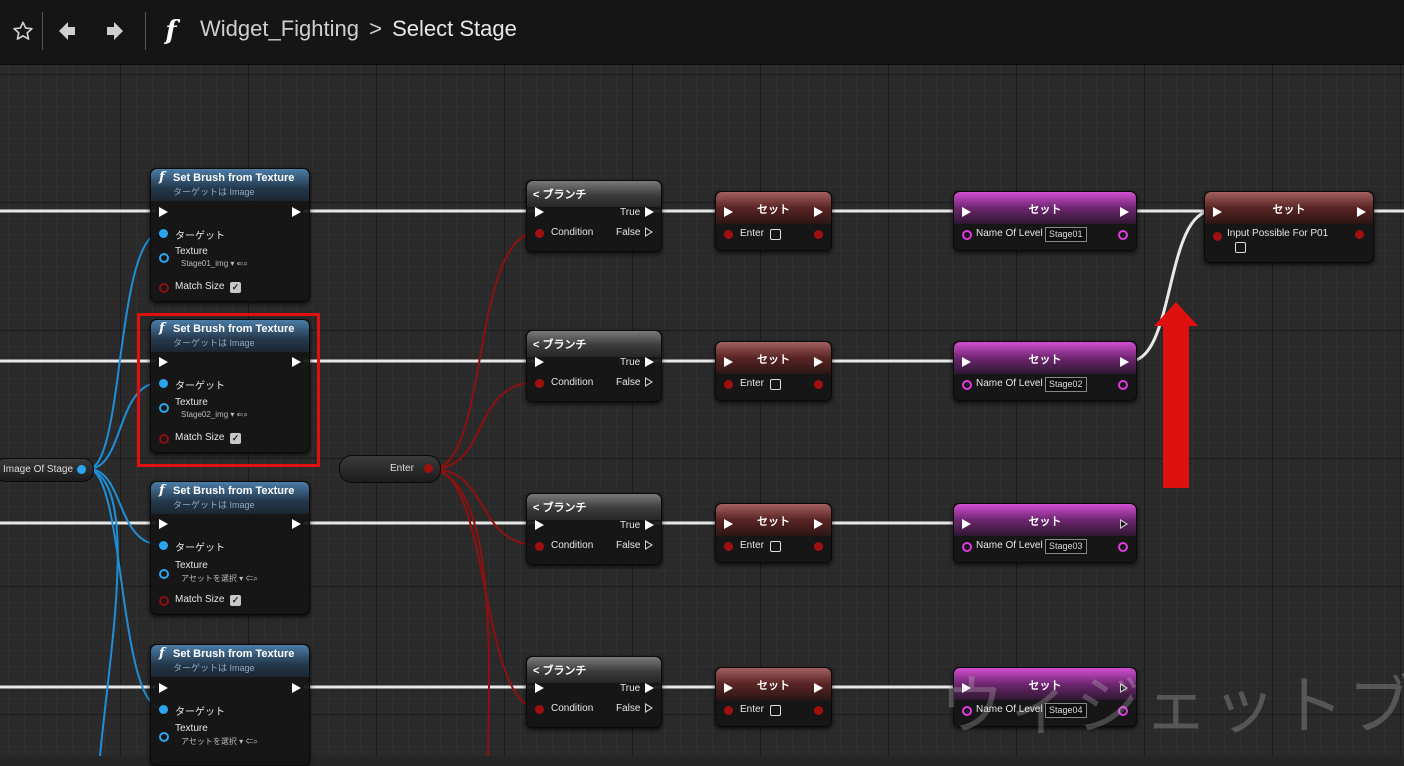 The width and height of the screenshot is (1404, 766). What do you see at coordinates (594, 366) in the screenshot?
I see `branch-node-2: < ブランチ True Condition False` at bounding box center [594, 366].